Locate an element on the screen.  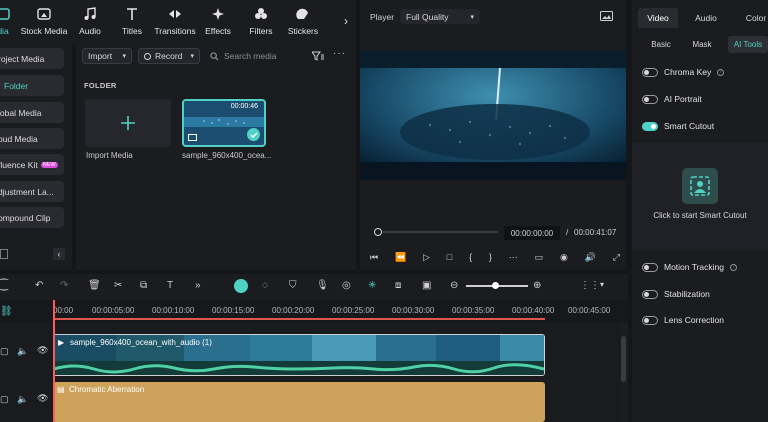
media-icon is located at coordinates (5, 14).